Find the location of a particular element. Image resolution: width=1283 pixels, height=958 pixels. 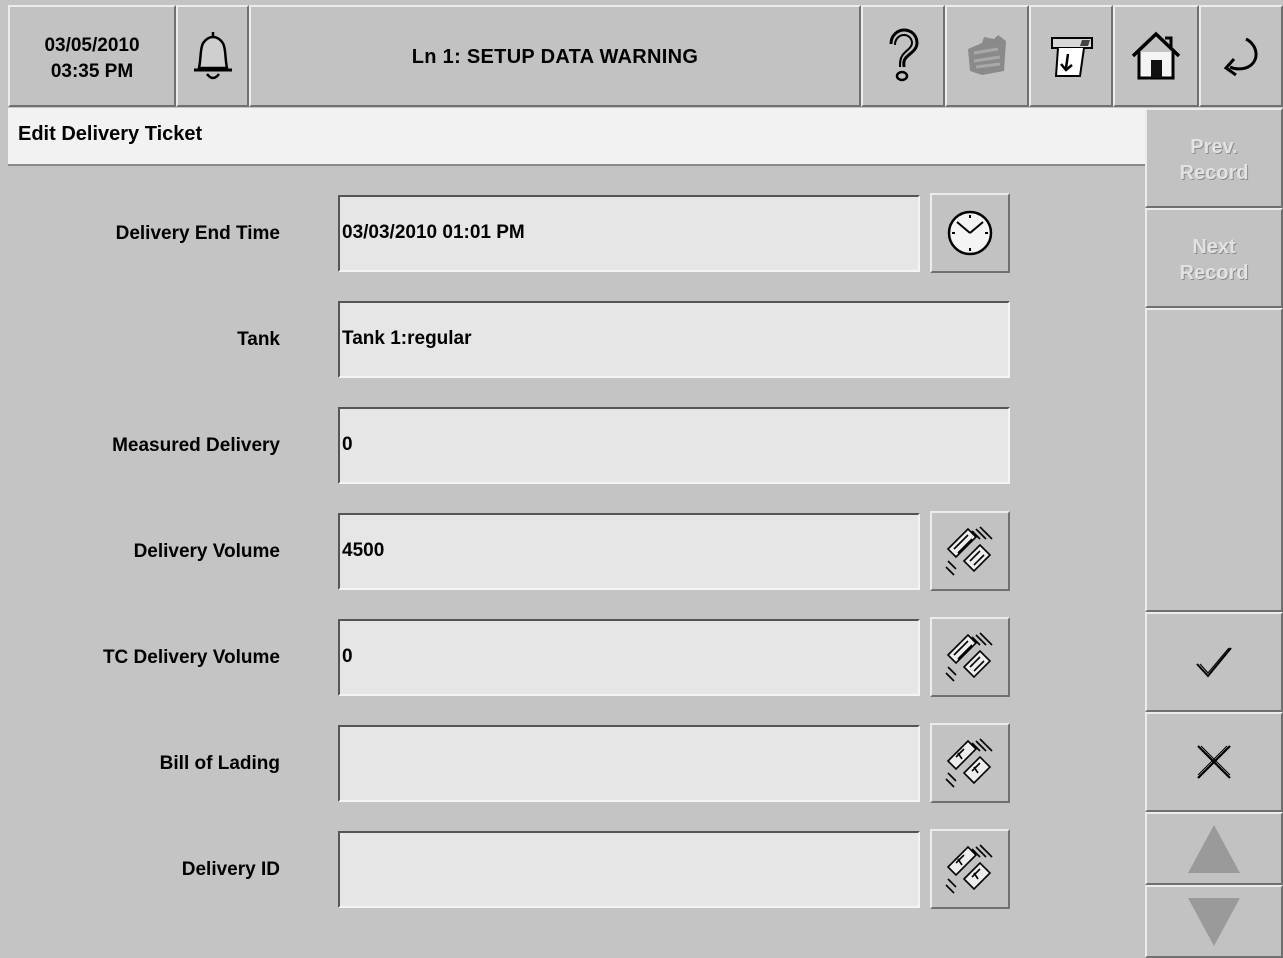

report-button is located at coordinates (1071, 56).